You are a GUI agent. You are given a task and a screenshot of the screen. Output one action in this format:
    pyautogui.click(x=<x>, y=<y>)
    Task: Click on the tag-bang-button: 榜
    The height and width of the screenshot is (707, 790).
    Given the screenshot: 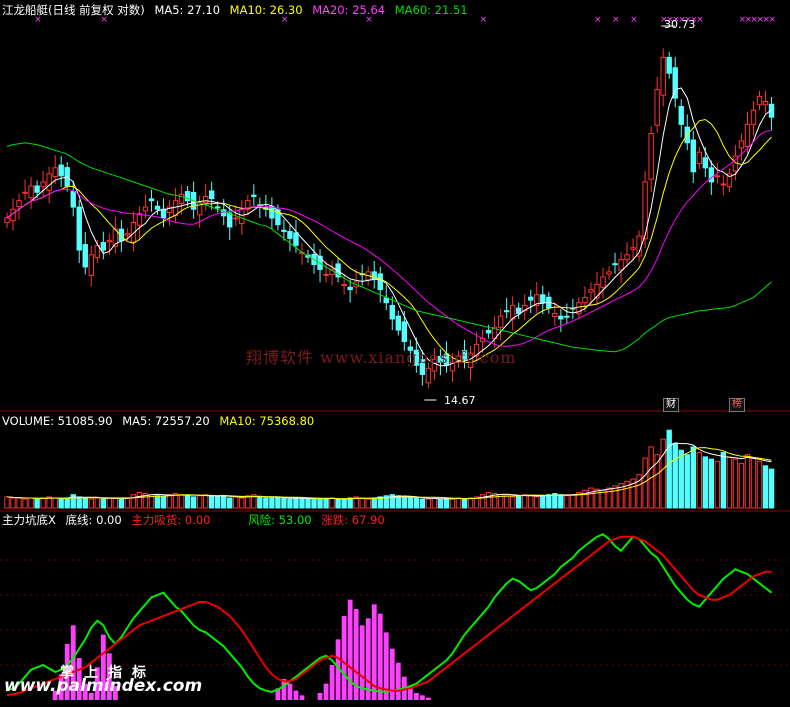 What is the action you would take?
    pyautogui.click(x=737, y=405)
    